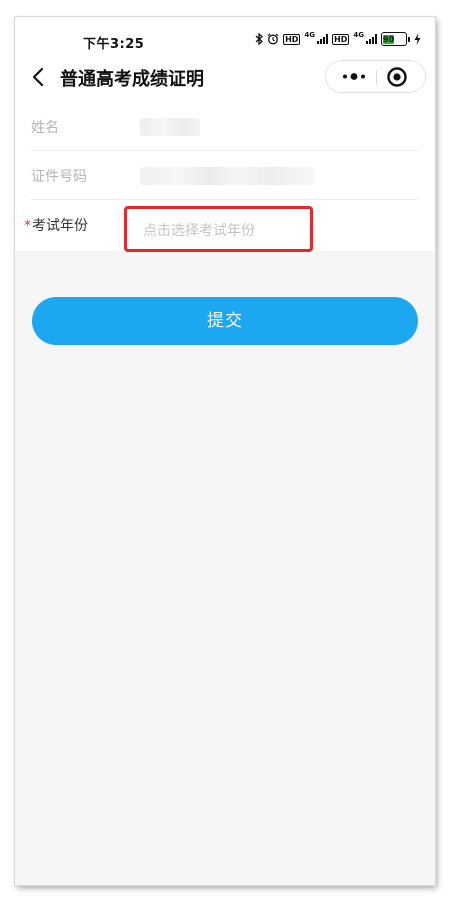 This screenshot has height=902, width=450. I want to click on more-dots-icon, so click(354, 76).